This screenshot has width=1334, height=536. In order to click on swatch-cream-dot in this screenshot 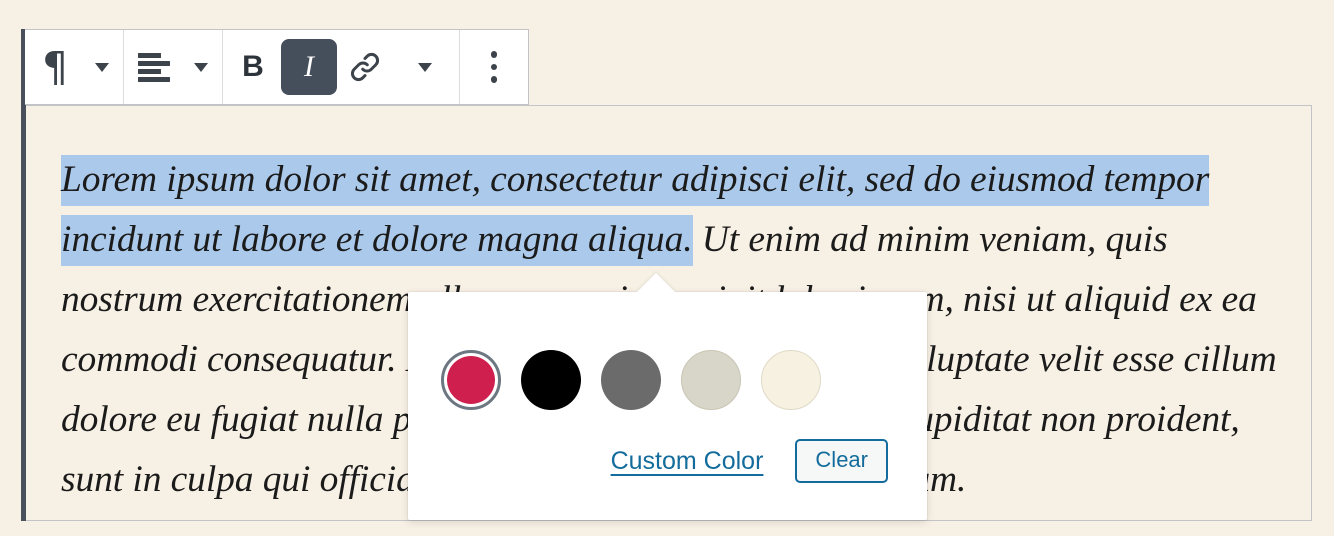, I will do `click(791, 380)`.